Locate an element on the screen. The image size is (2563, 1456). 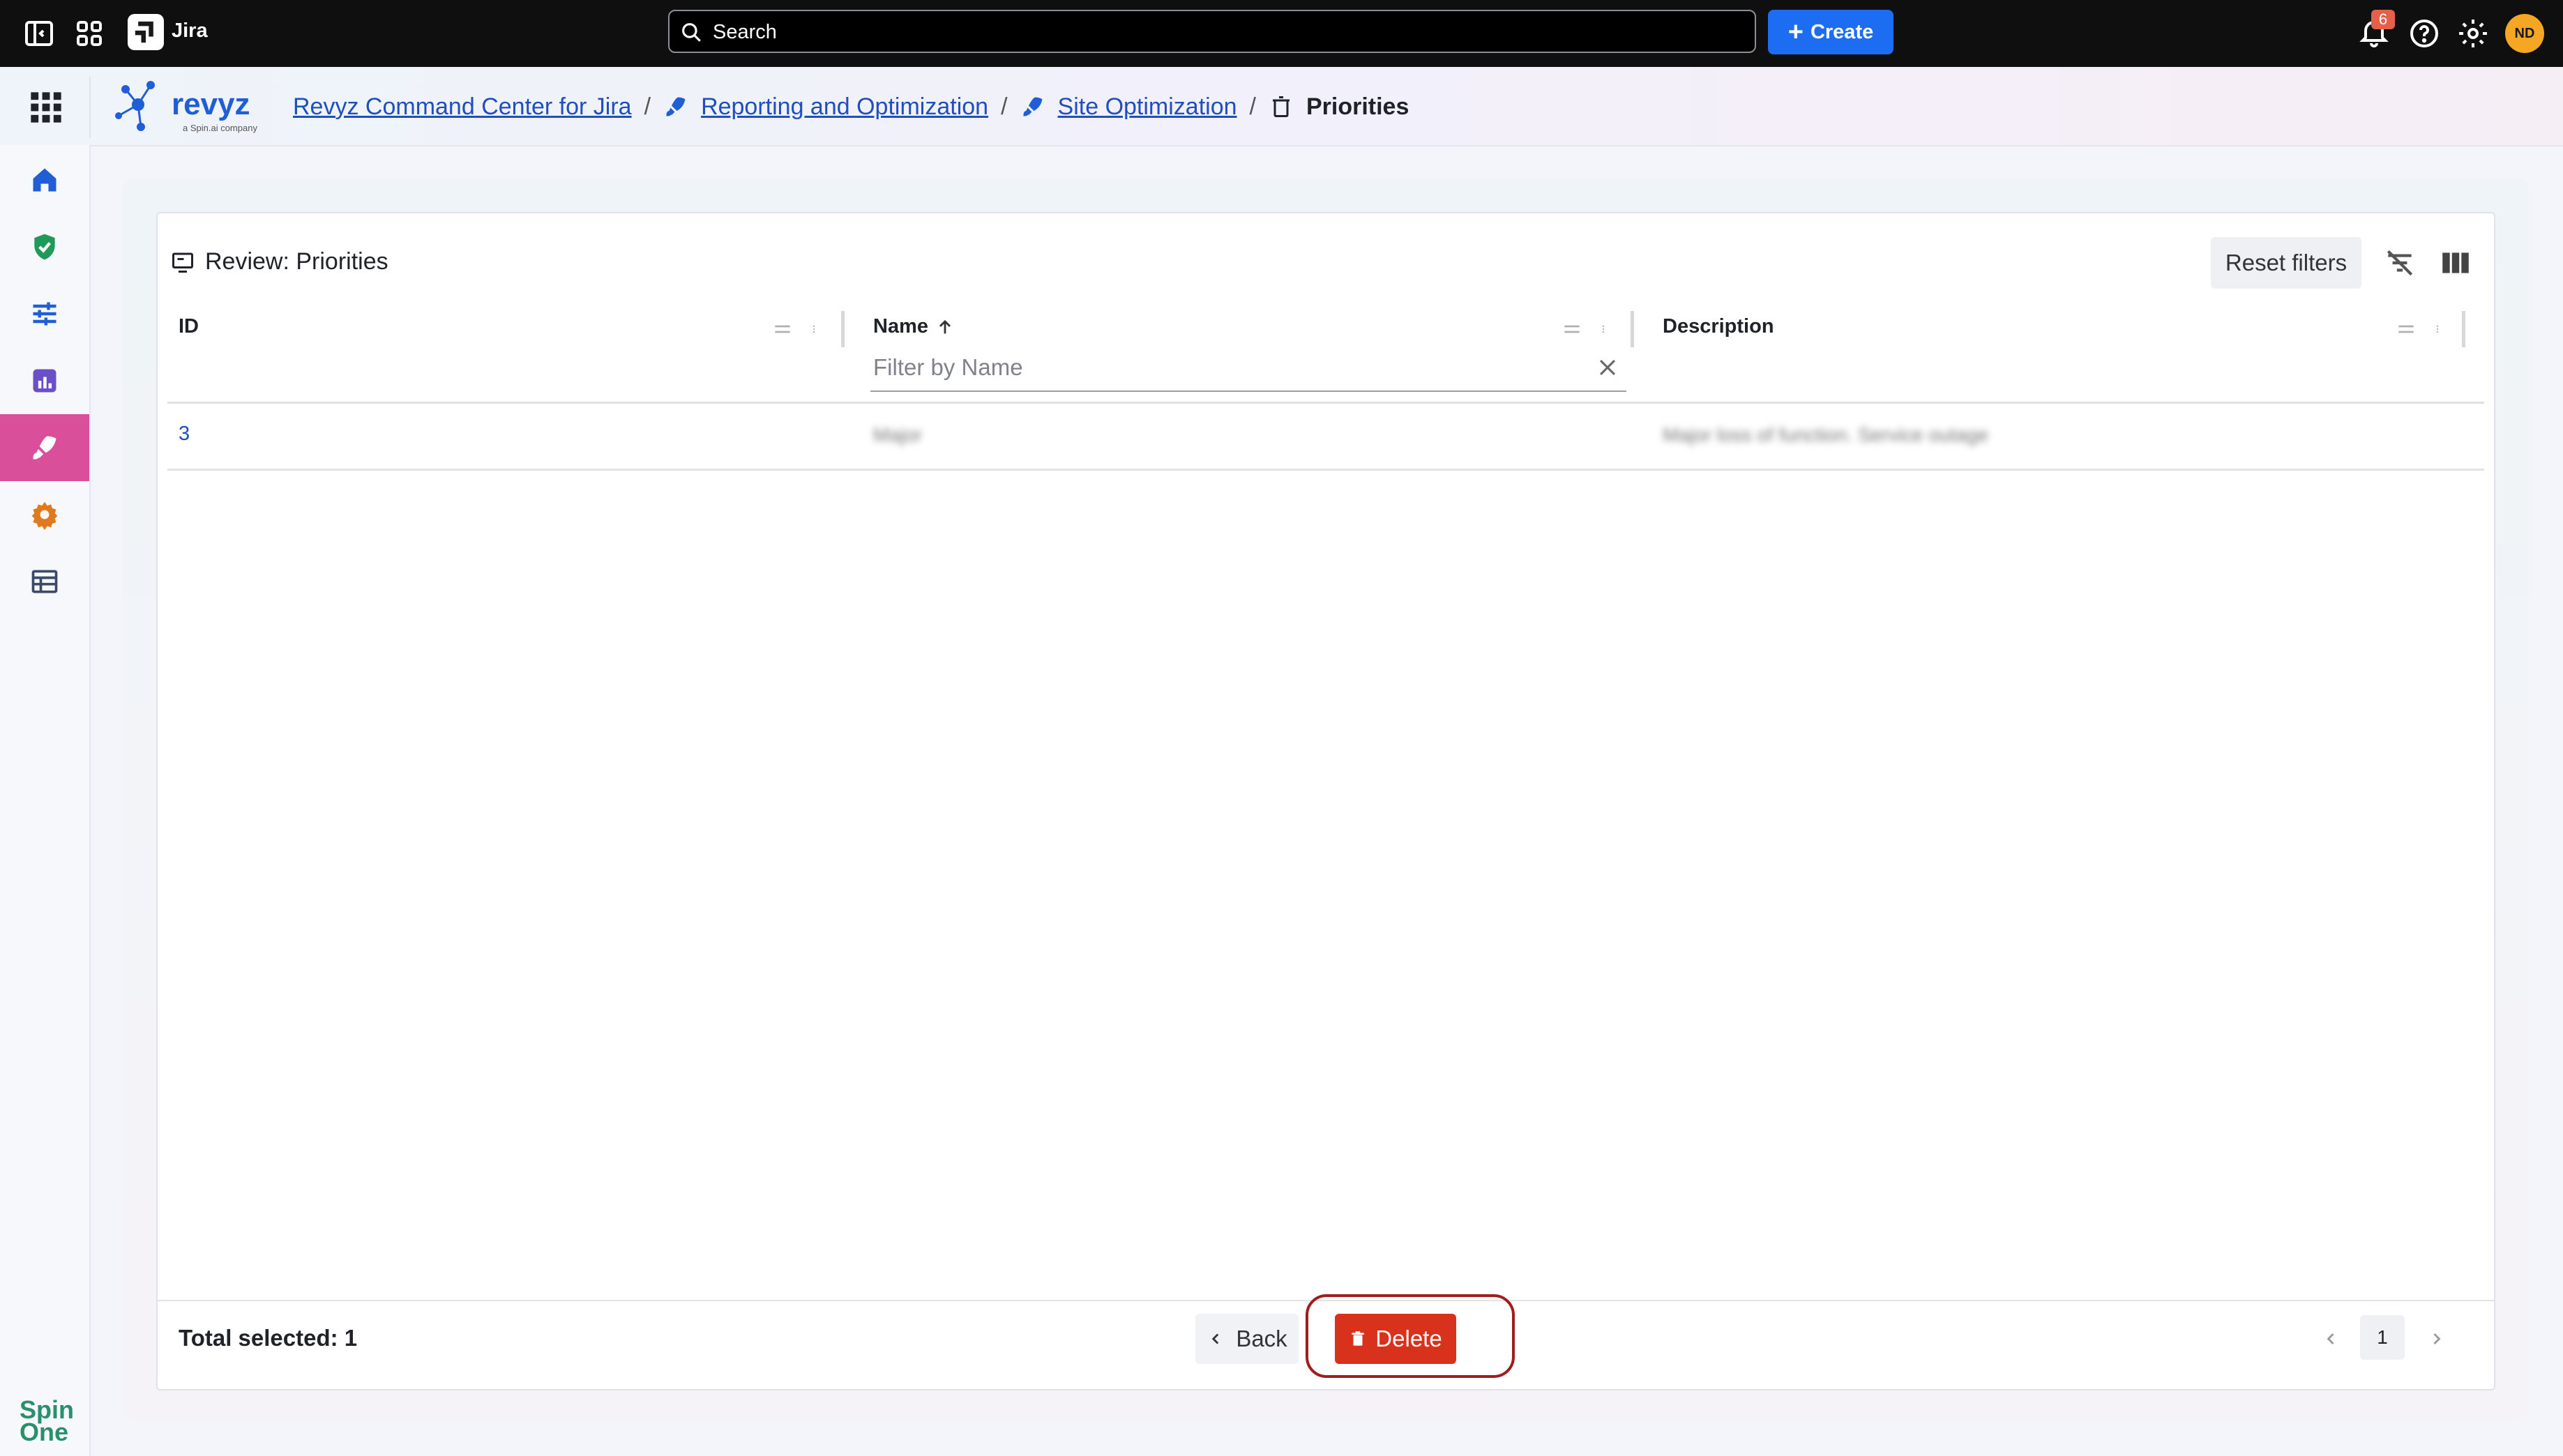
sidebar-item-configuration is located at coordinates (44, 313).